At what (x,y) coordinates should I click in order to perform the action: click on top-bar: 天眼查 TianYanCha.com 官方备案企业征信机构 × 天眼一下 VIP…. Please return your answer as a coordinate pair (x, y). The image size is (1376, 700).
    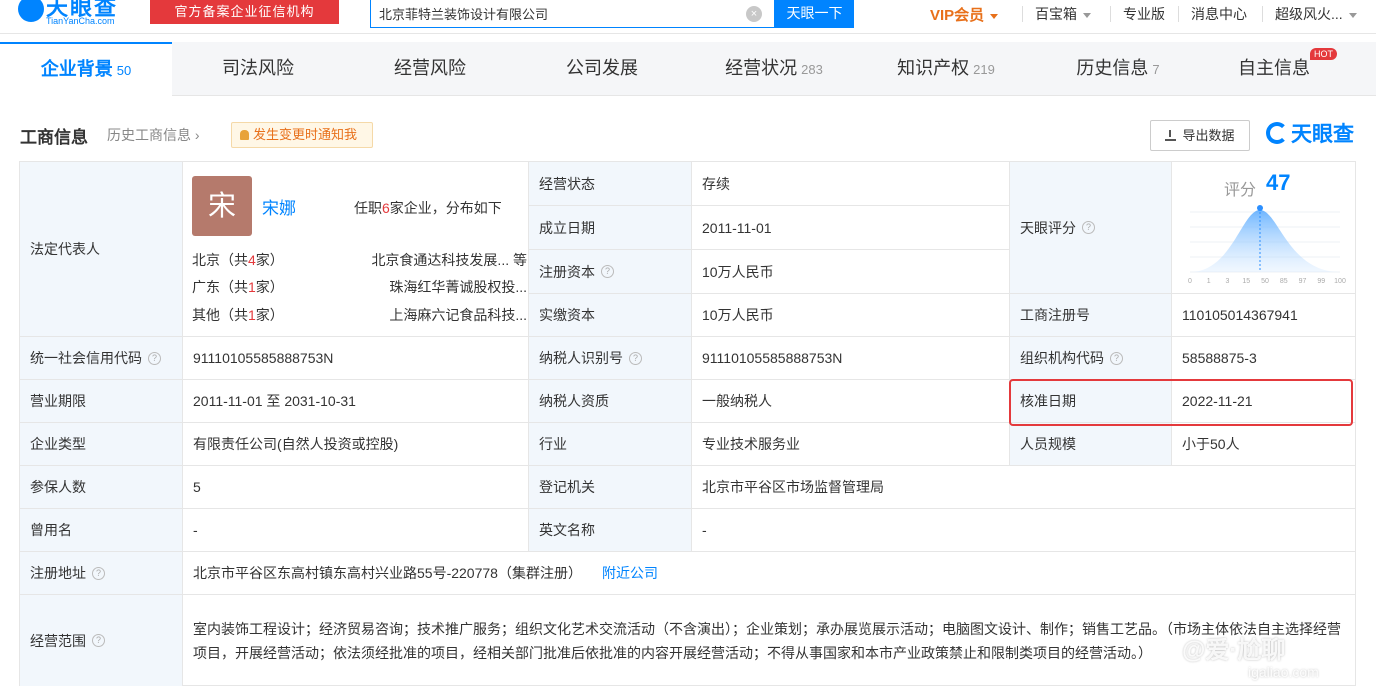
    Looking at the image, I should click on (688, 17).